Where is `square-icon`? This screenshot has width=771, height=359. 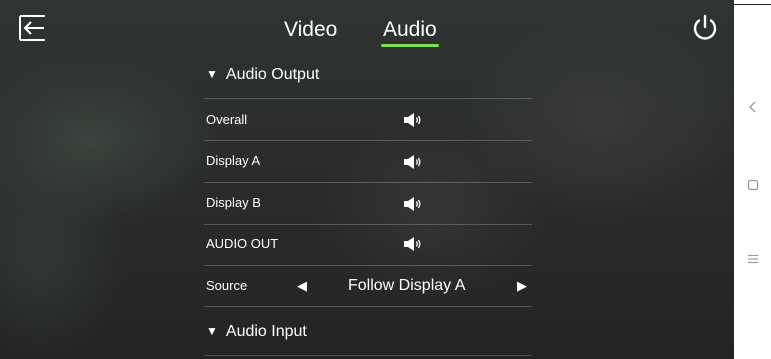
square-icon is located at coordinates (752, 186).